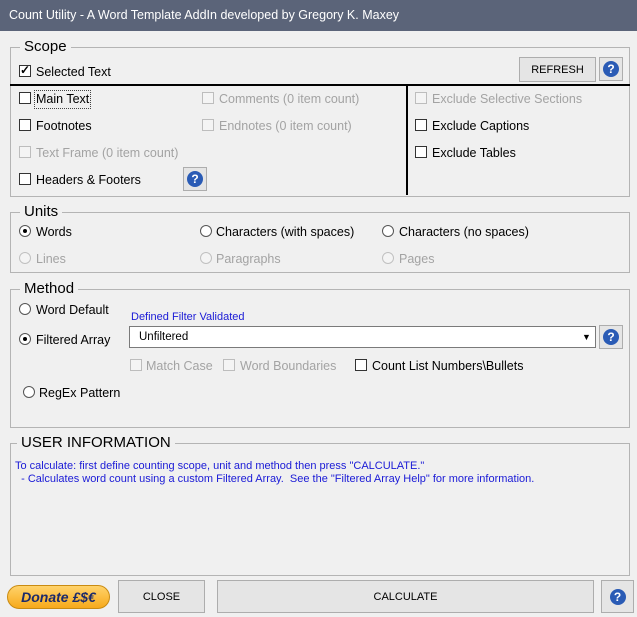 This screenshot has width=637, height=617. I want to click on word-default-radio, so click(25, 309).